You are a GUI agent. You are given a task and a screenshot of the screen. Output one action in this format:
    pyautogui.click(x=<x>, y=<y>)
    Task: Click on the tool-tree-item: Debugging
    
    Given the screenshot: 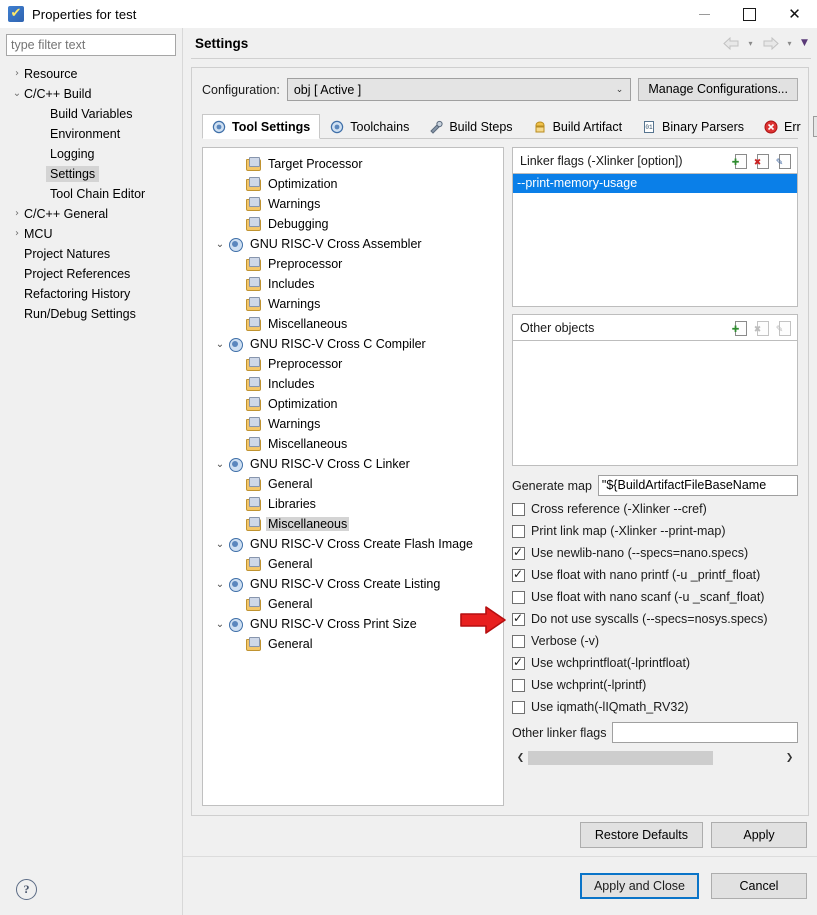 What is the action you would take?
    pyautogui.click(x=353, y=224)
    